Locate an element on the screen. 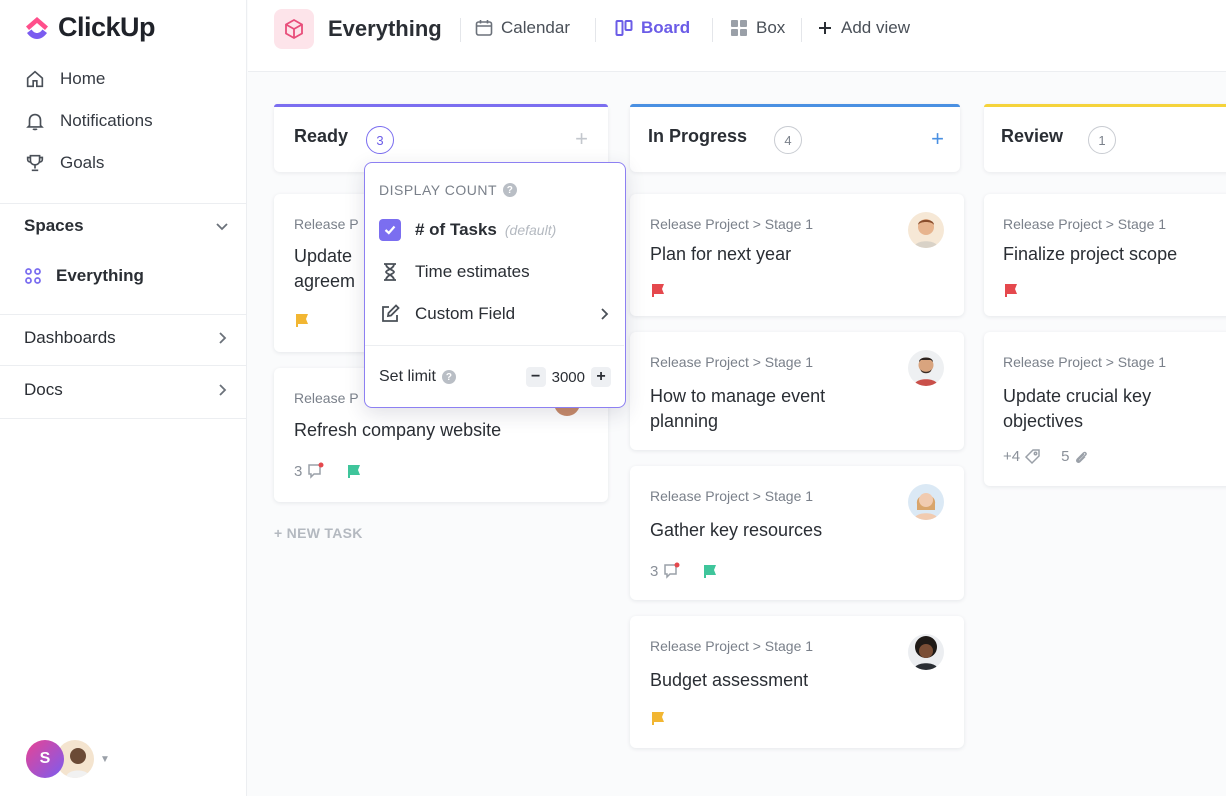 The height and width of the screenshot is (796, 1226). set-limit-row: Set limit ? − 3000 + is located at coordinates (495, 377).